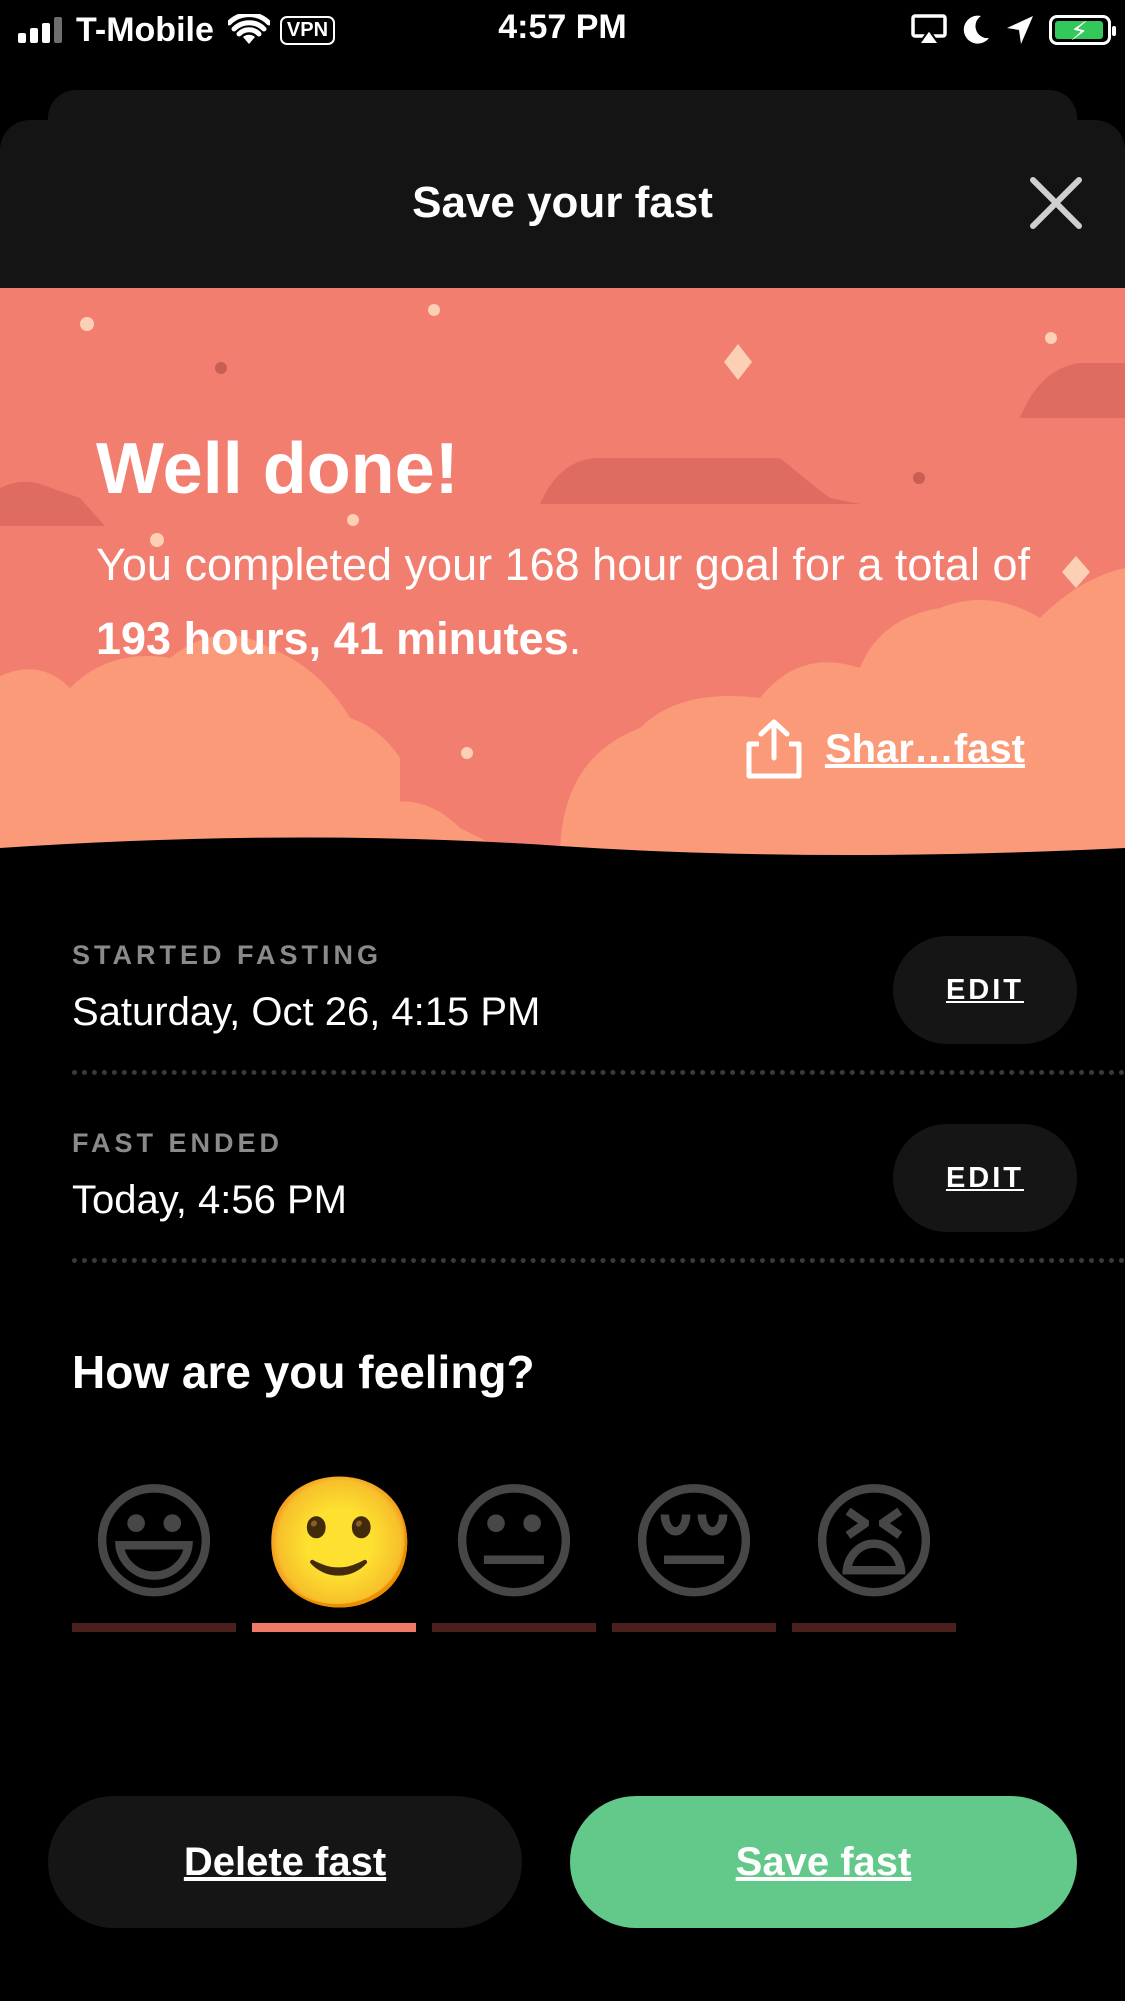  I want to click on mood-neutral: 😐, so click(514, 1551).